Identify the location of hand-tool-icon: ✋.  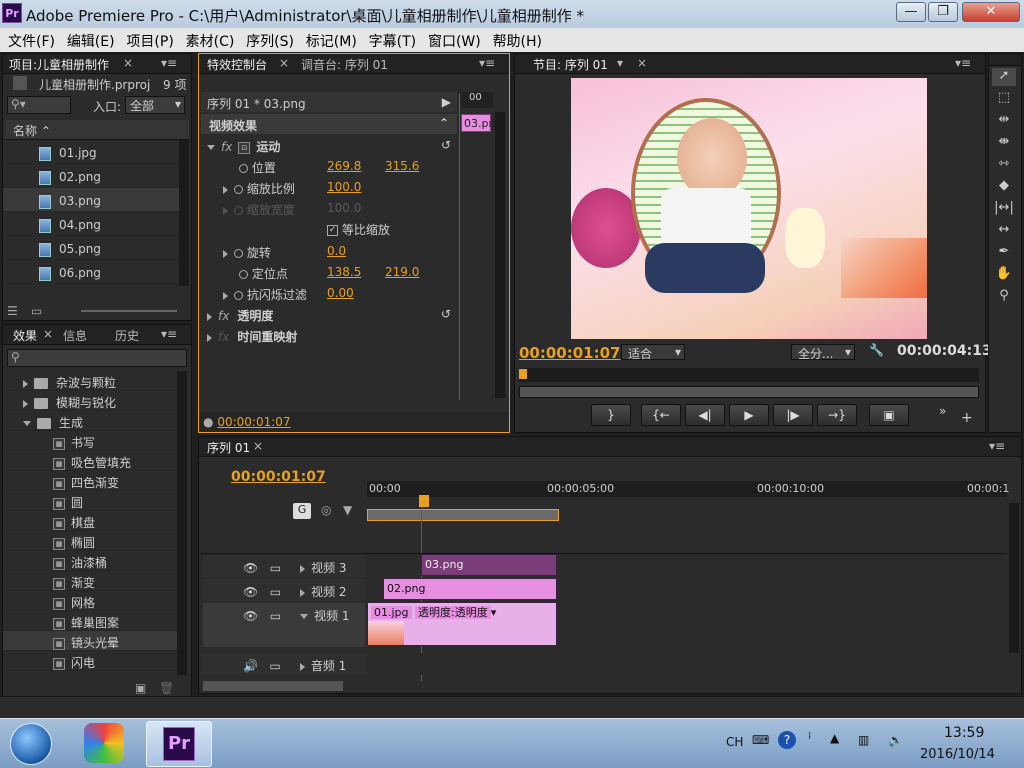
(1004, 275).